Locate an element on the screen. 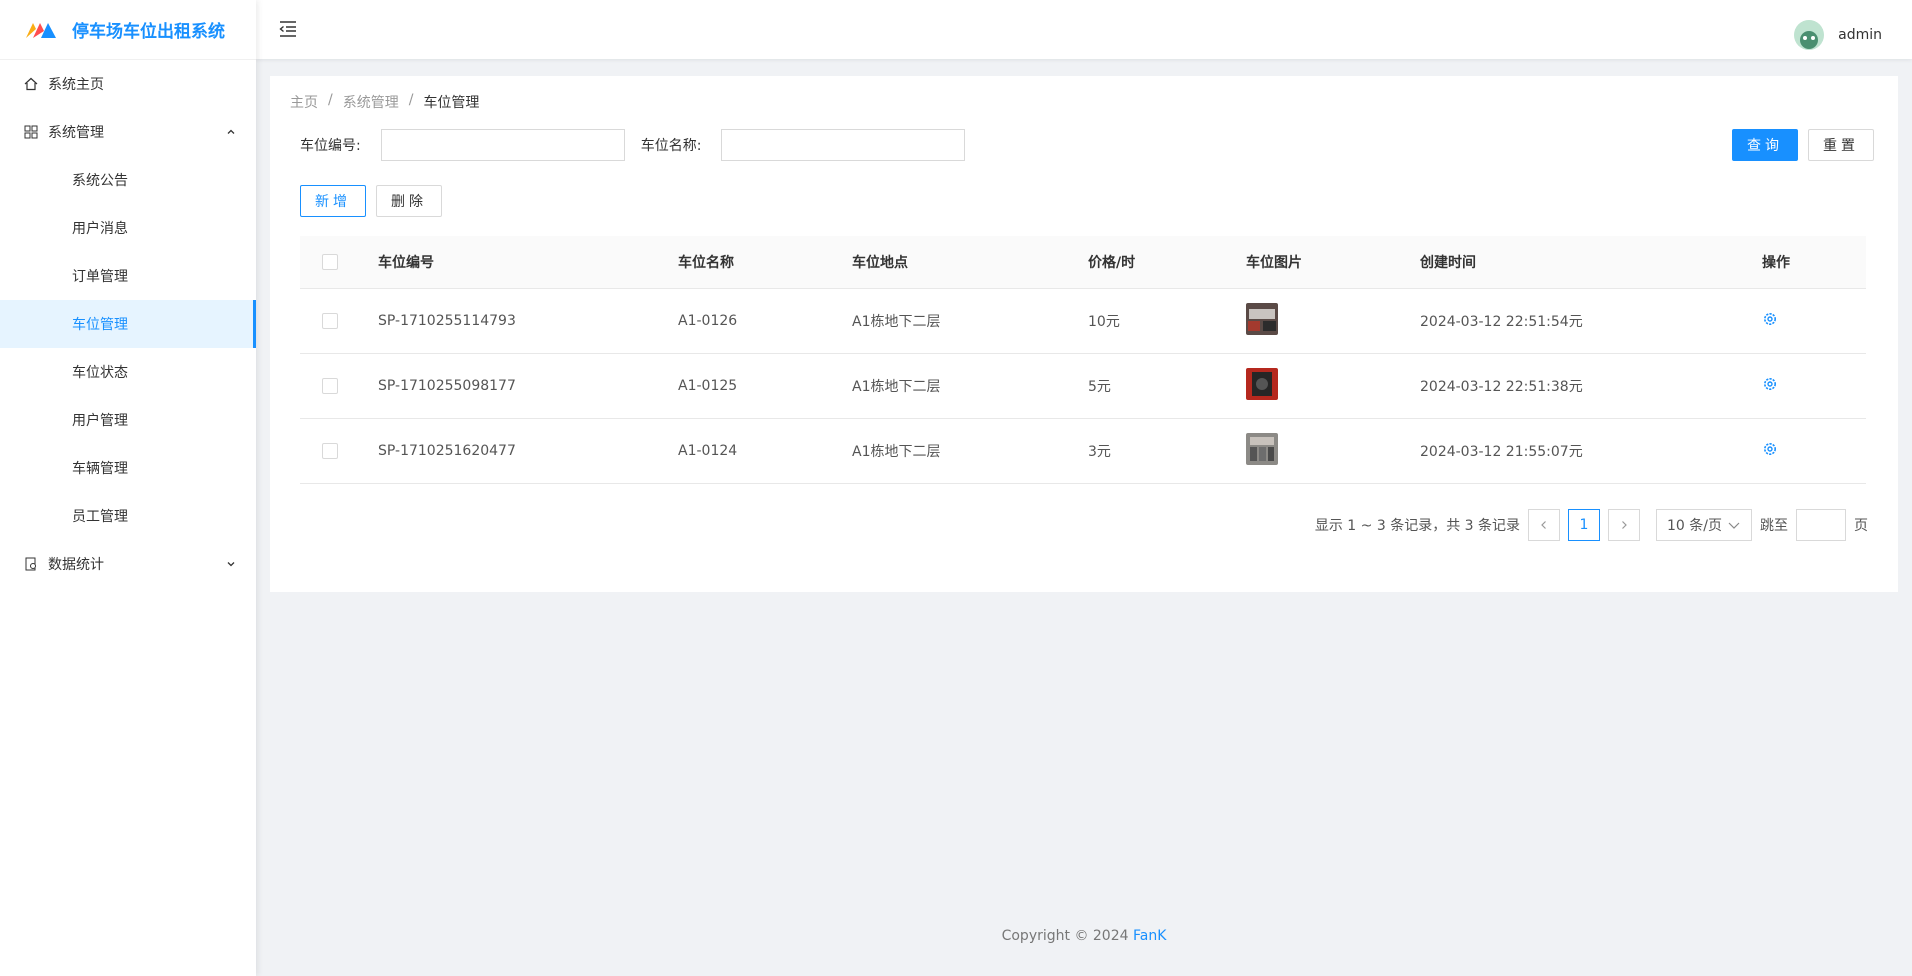  table-header: 车位编号 车位名称 车位地点 价格/时 车位图片 创建时间 操作 is located at coordinates (1083, 262).